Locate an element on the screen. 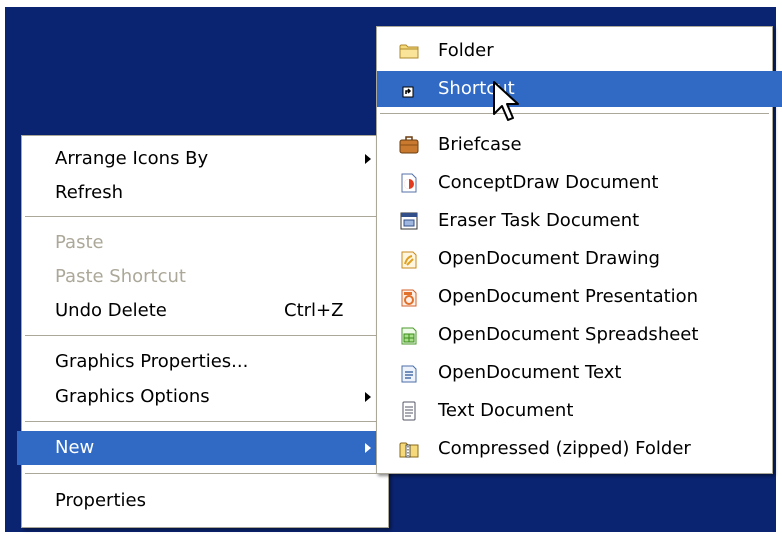 The width and height of the screenshot is (782, 538). menu-item-label: Refresh is located at coordinates (89, 192).